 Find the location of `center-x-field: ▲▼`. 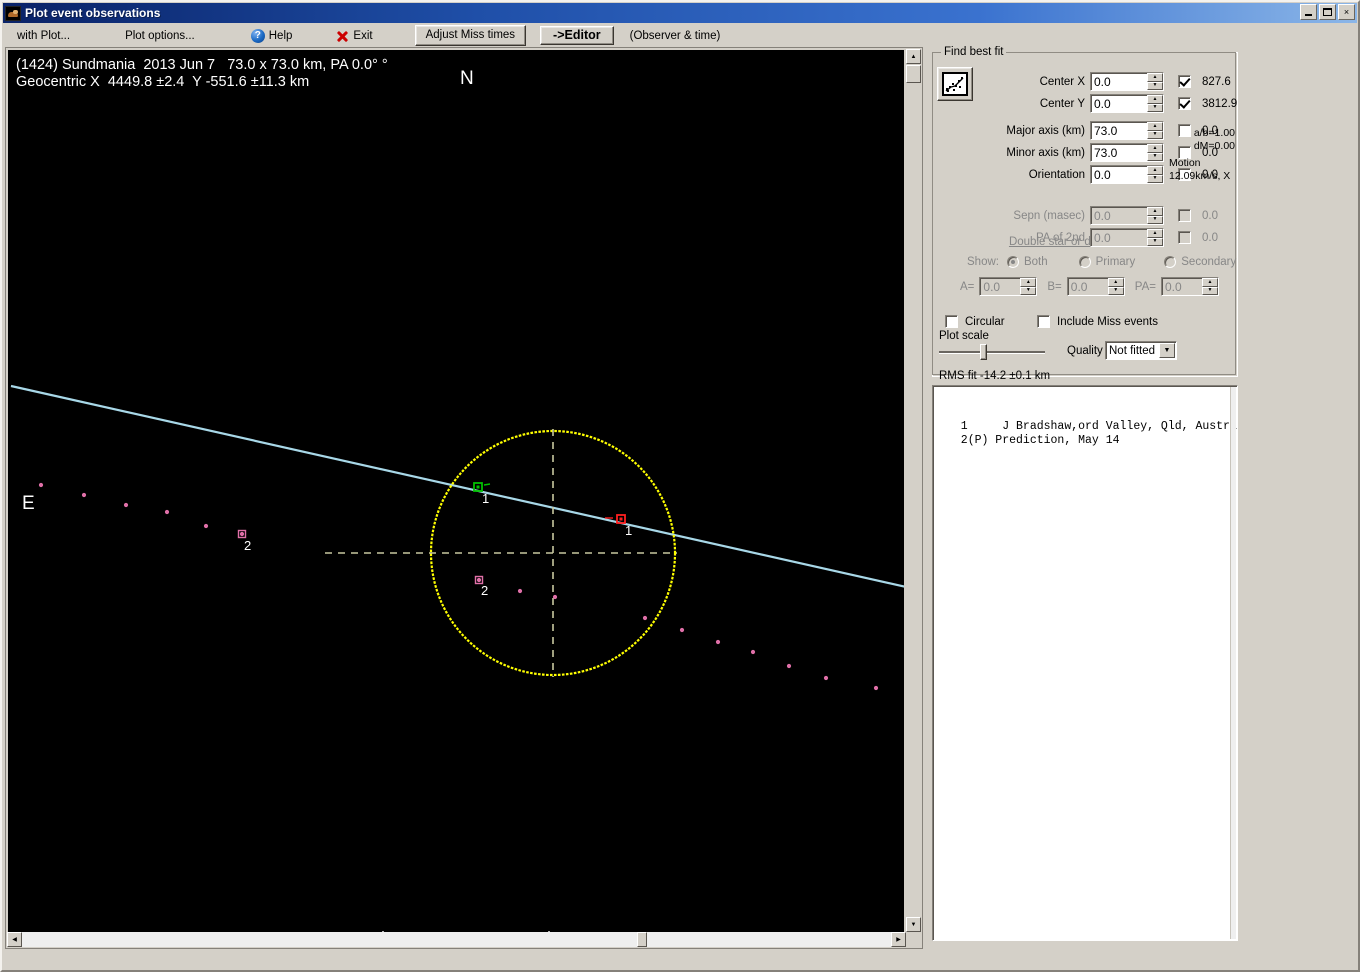

center-x-field: ▲▼ is located at coordinates (1127, 81).